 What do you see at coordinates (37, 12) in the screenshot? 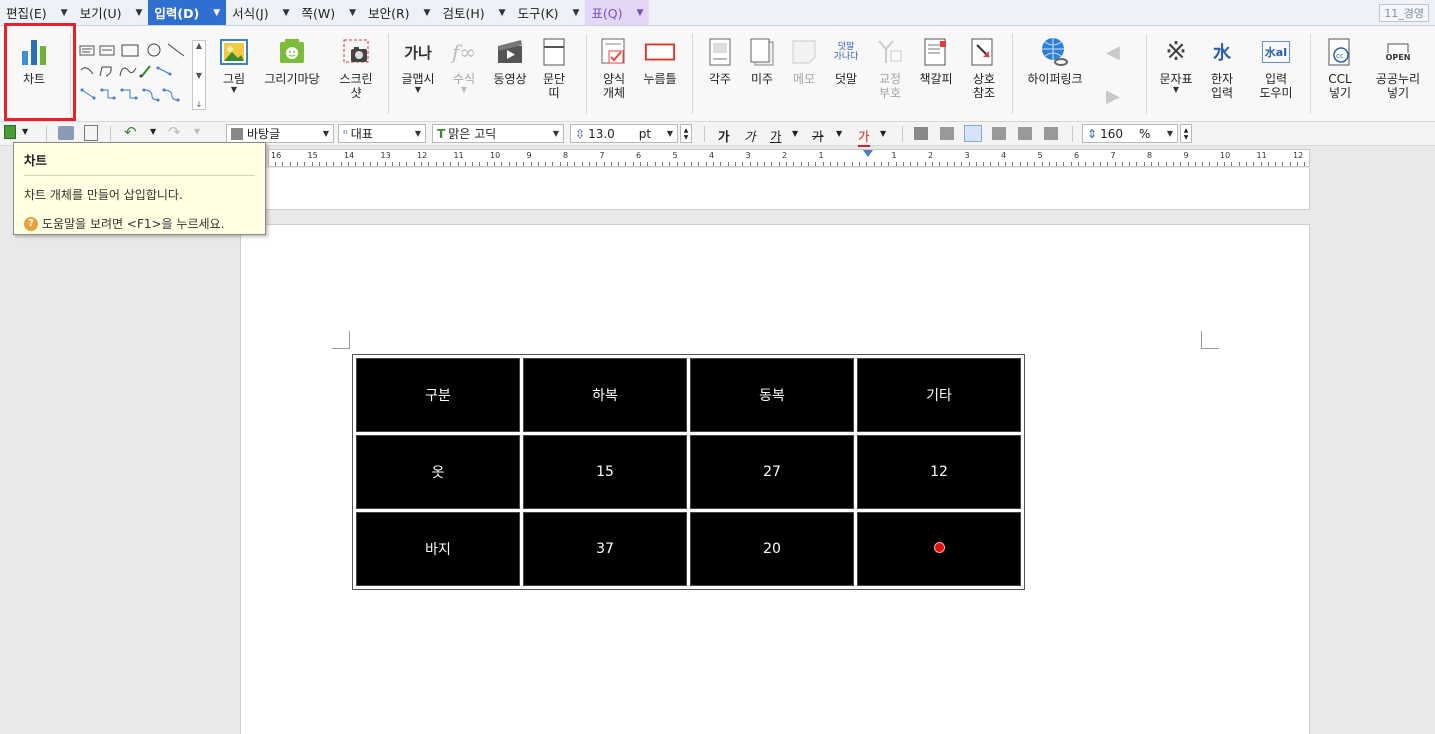
I see `menu-edit: 편집(E) ▼` at bounding box center [37, 12].